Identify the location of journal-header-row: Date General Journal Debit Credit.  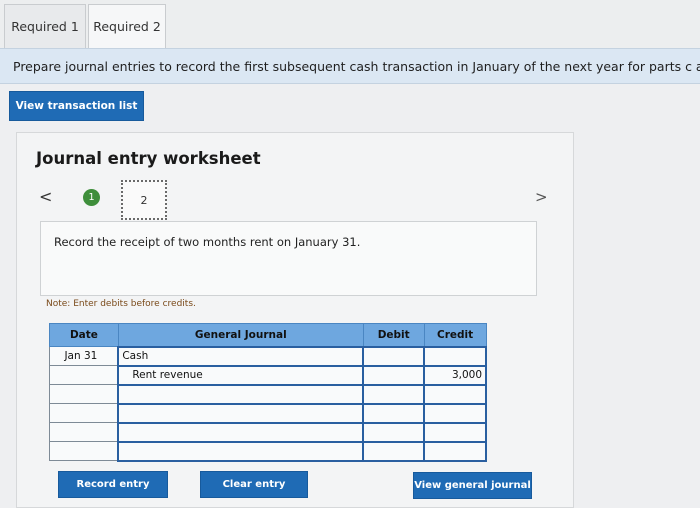
(268, 335).